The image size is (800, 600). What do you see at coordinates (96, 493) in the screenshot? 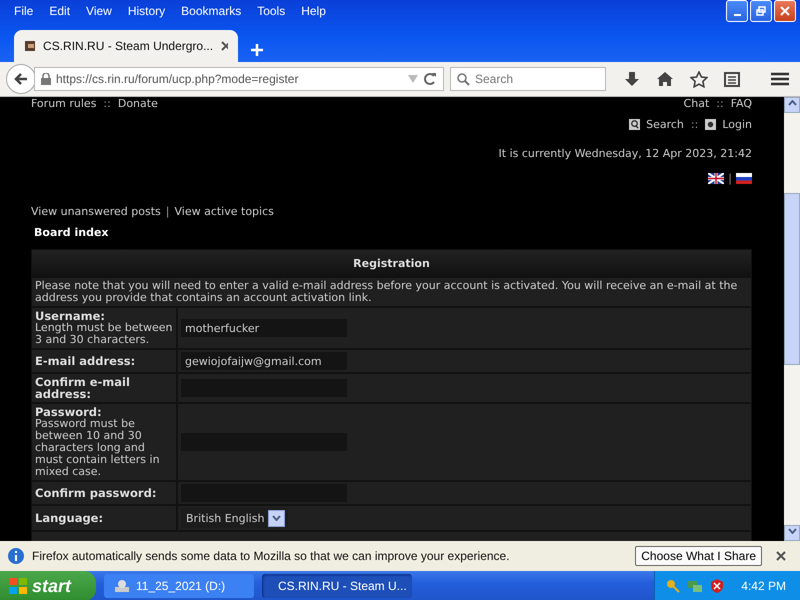
I see `field-label: Confirm password:` at bounding box center [96, 493].